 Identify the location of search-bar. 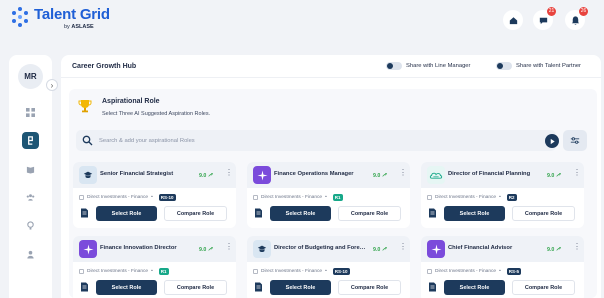
(317, 140).